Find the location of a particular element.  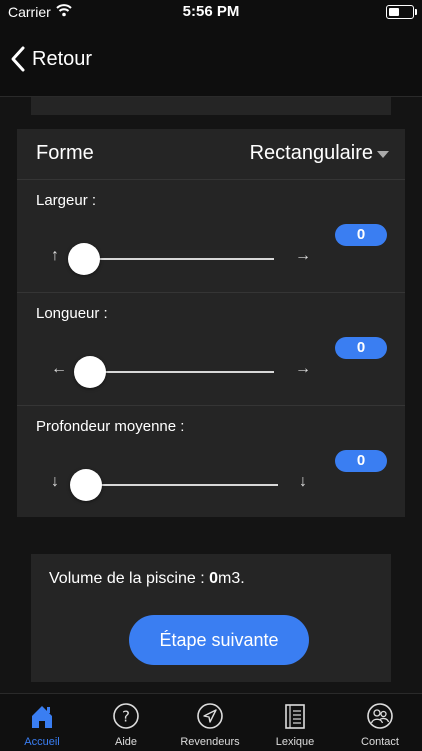

depth-value-badge: 0 is located at coordinates (361, 461).